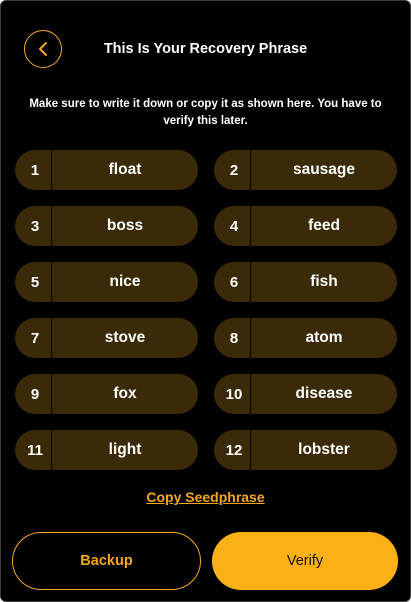  What do you see at coordinates (232, 226) in the screenshot?
I see `seed-word-number: 4` at bounding box center [232, 226].